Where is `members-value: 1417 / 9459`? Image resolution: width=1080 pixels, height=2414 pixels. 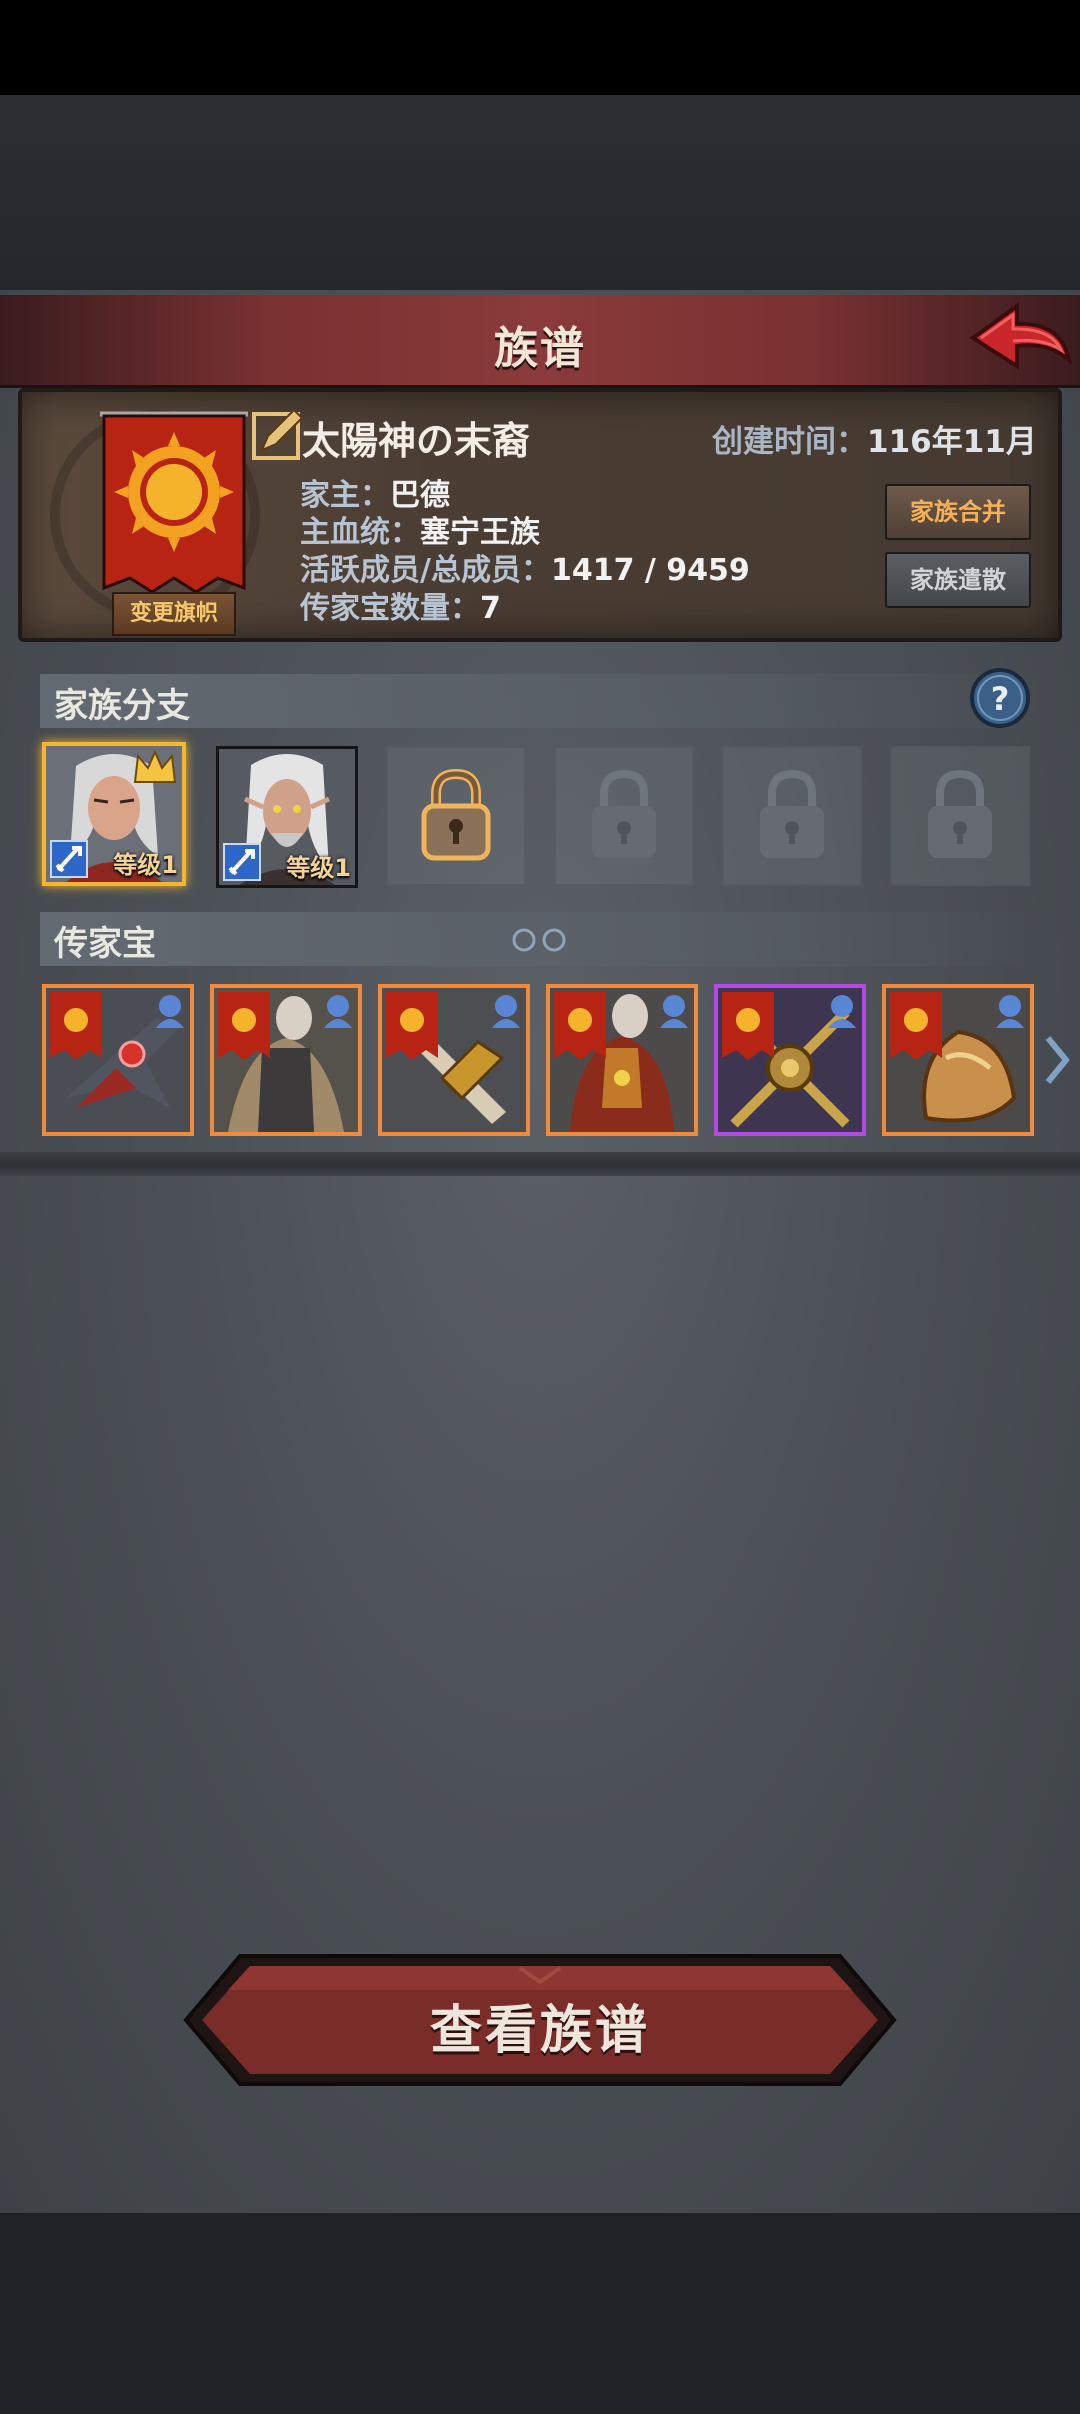
members-value: 1417 / 9459 is located at coordinates (650, 570).